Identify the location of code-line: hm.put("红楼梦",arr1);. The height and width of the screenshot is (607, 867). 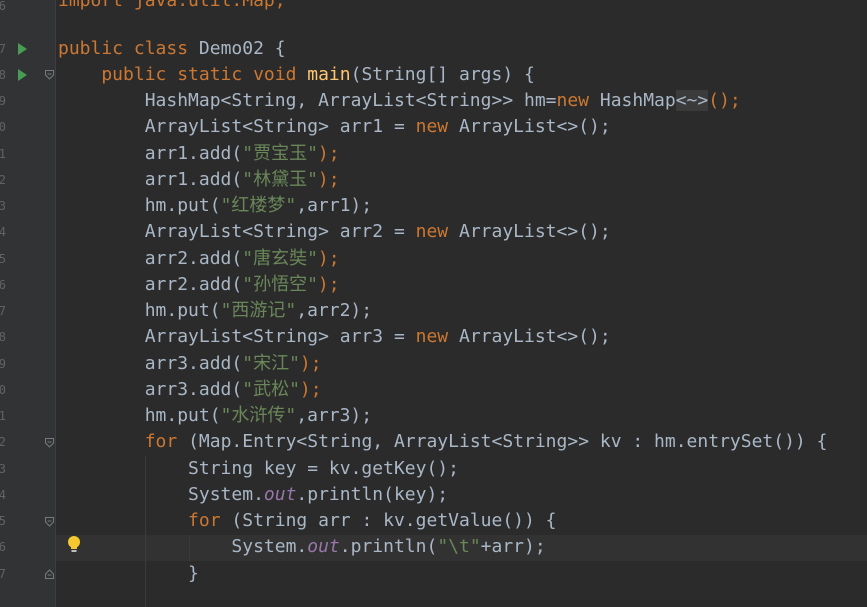
(215, 206).